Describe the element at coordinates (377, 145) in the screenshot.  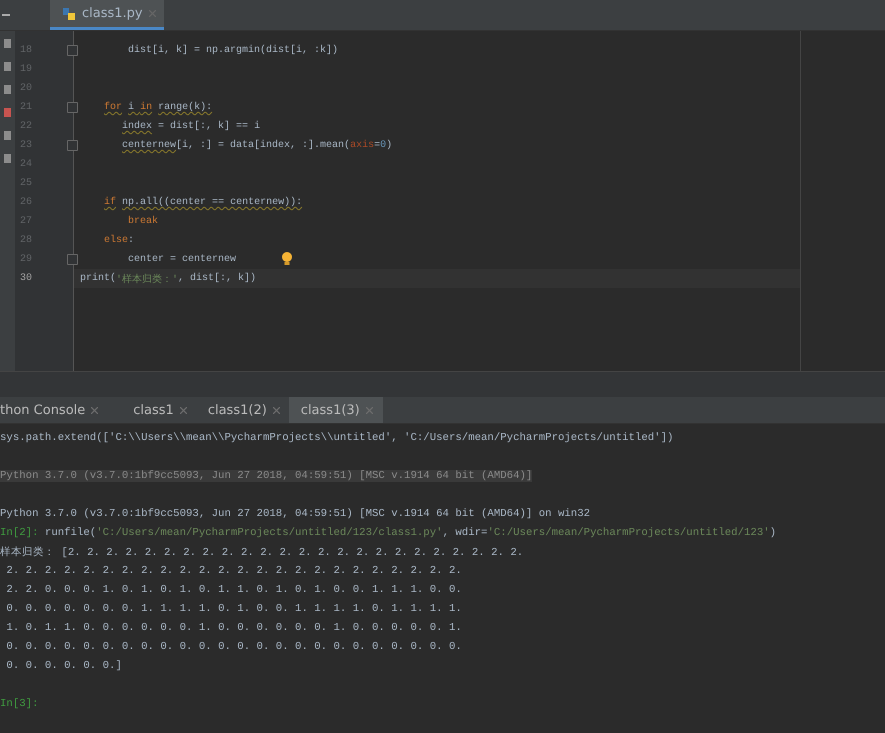
I see `code-token: =` at that location.